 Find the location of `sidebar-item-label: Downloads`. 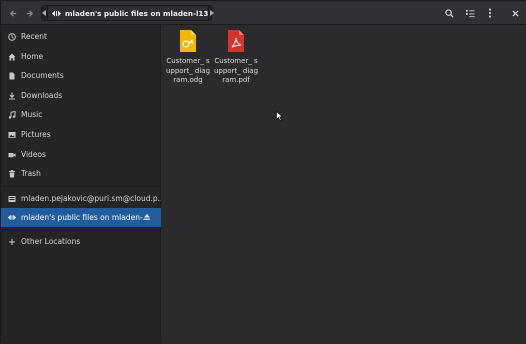

sidebar-item-label: Downloads is located at coordinates (42, 95).